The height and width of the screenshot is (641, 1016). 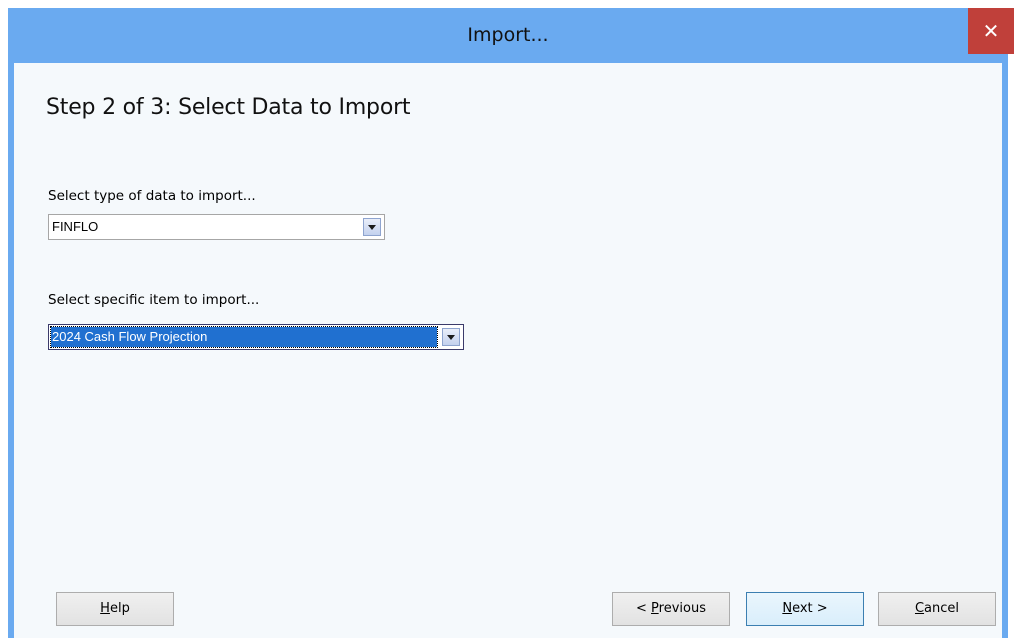 What do you see at coordinates (644, 608) in the screenshot?
I see `previous-label-prefix: <` at bounding box center [644, 608].